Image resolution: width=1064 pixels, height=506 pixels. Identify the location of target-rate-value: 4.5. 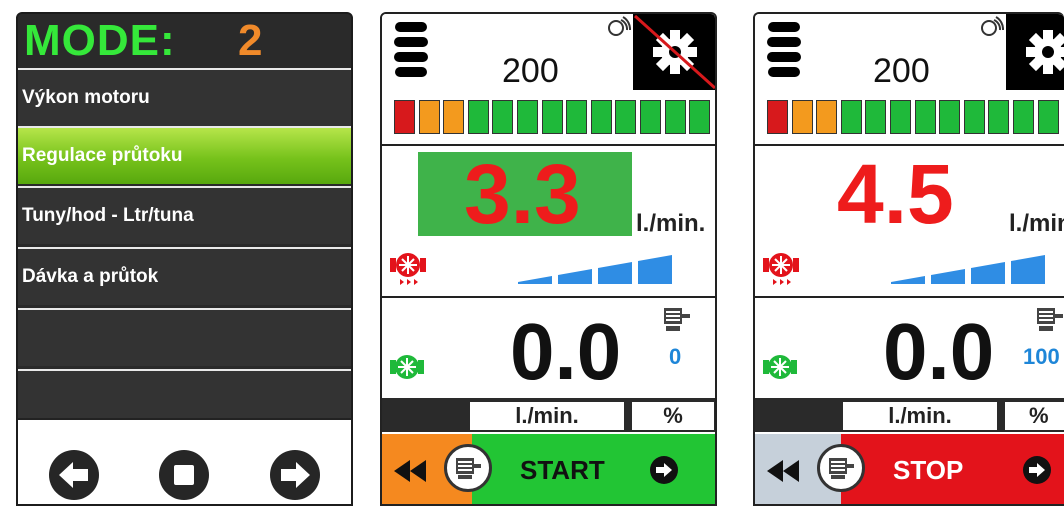
(895, 194).